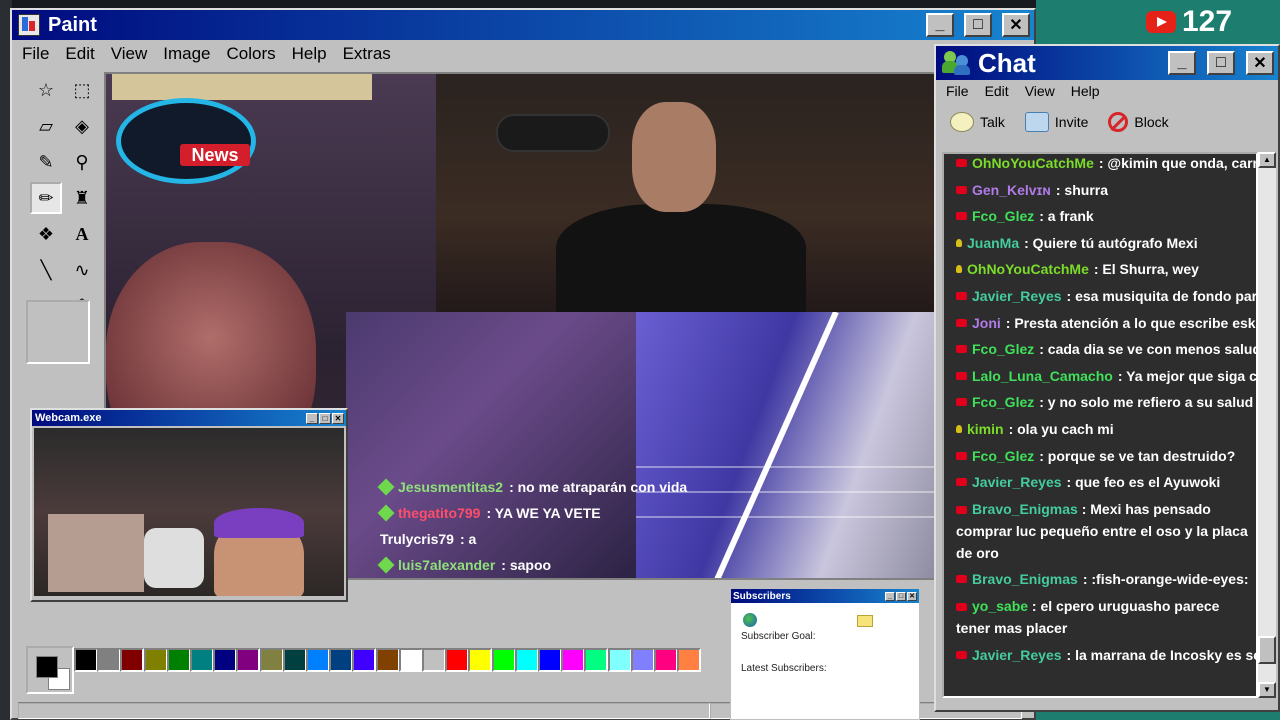 This screenshot has width=1280, height=720. Describe the element at coordinates (367, 54) in the screenshot. I see `paint-menu-extras: Extras` at that location.